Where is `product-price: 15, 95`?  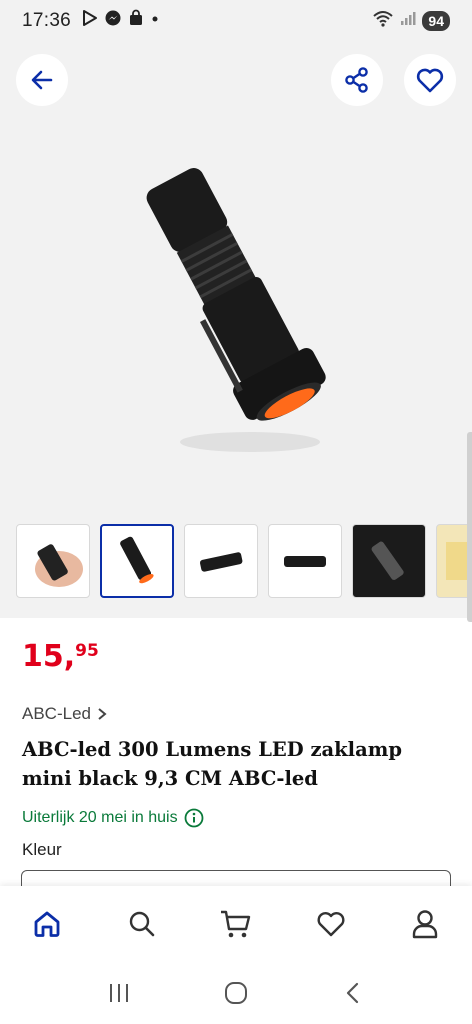 product-price: 15, 95 is located at coordinates (60, 657).